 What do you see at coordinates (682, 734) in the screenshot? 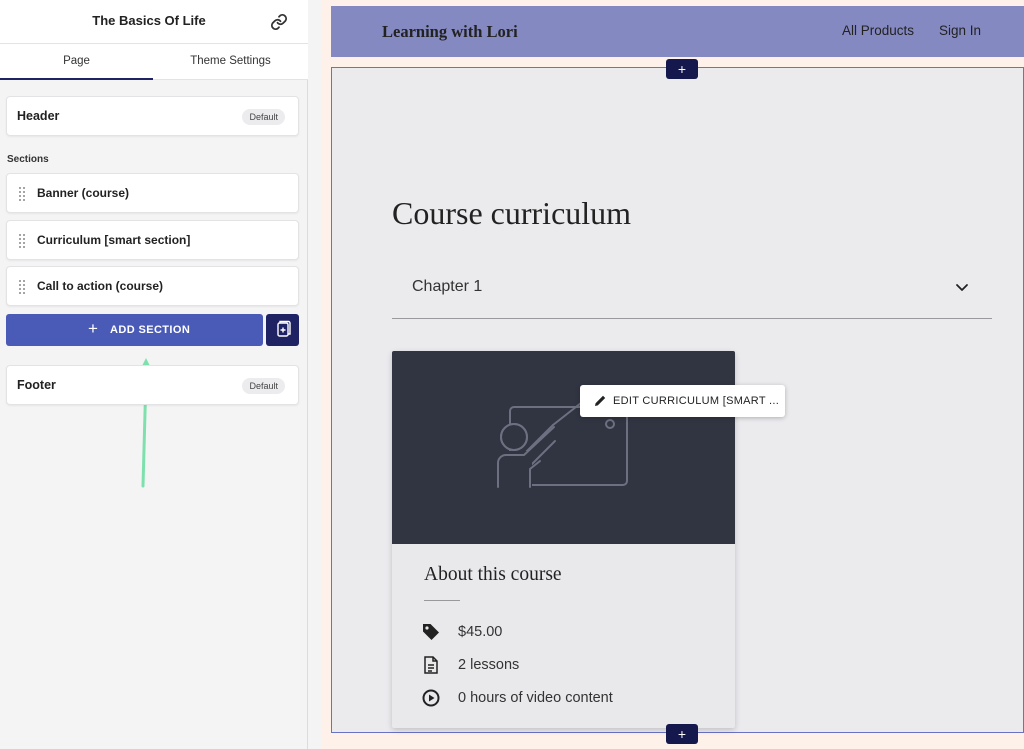
I see `add-section-below-button: +` at bounding box center [682, 734].